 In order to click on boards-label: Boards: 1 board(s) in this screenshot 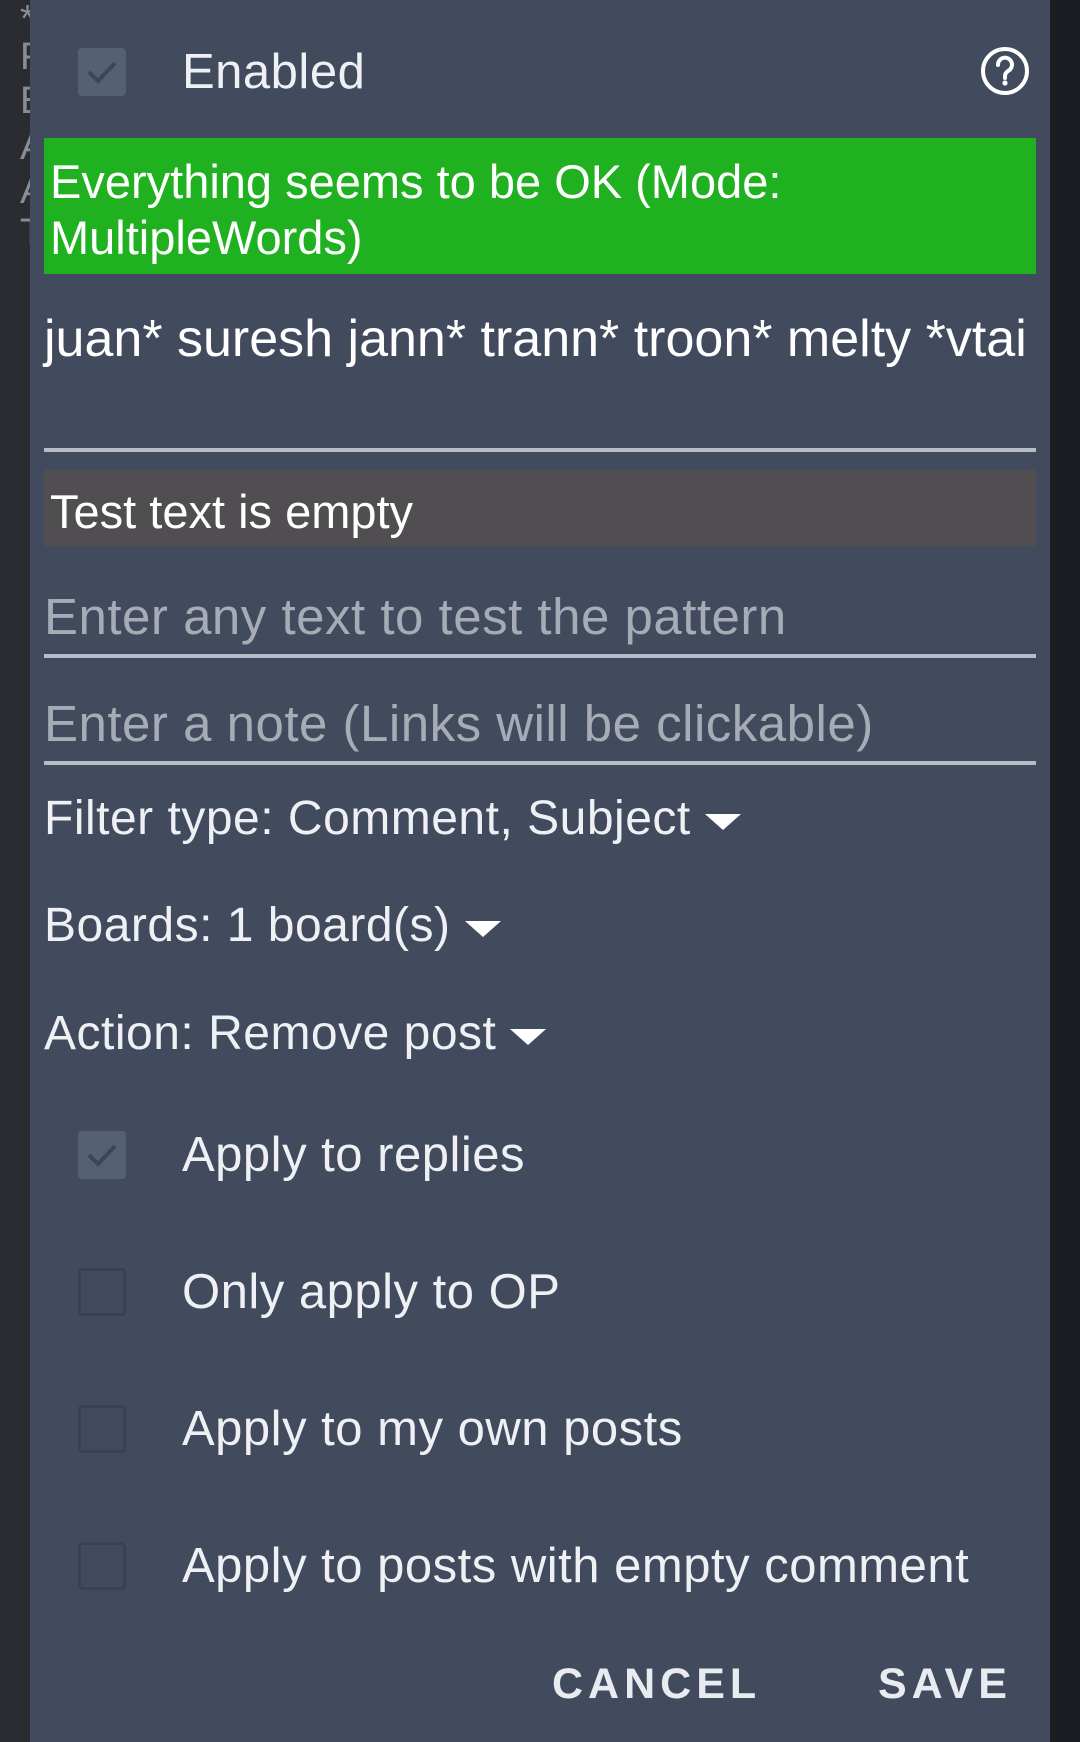, I will do `click(247, 925)`.